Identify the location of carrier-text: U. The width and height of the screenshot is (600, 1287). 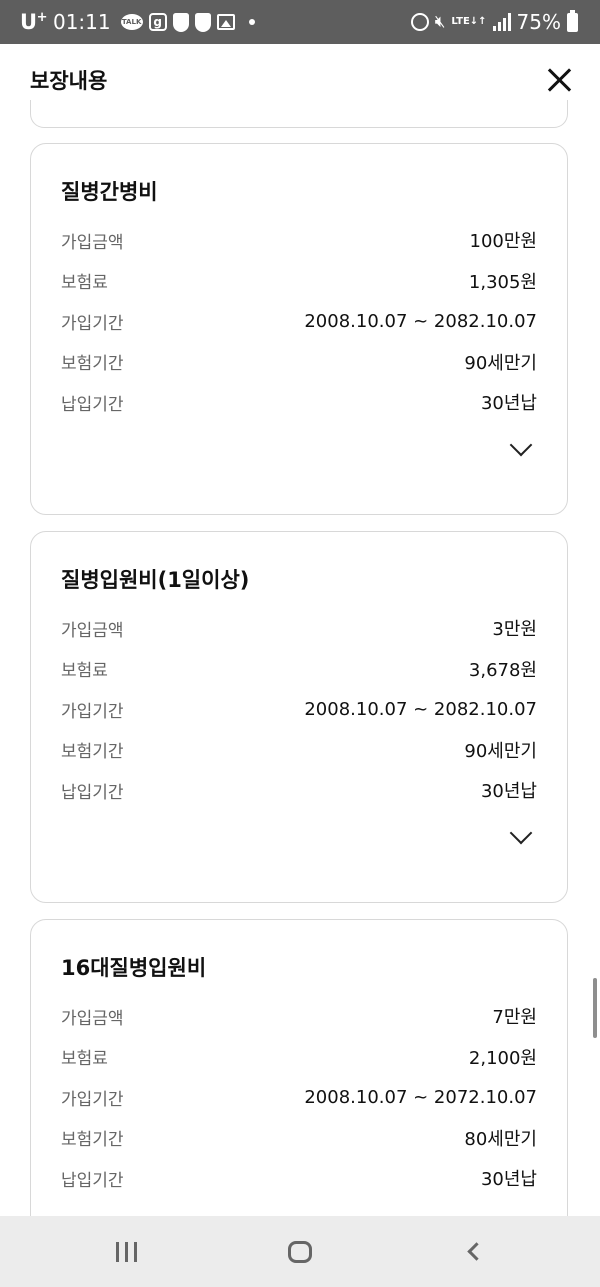
(28, 22).